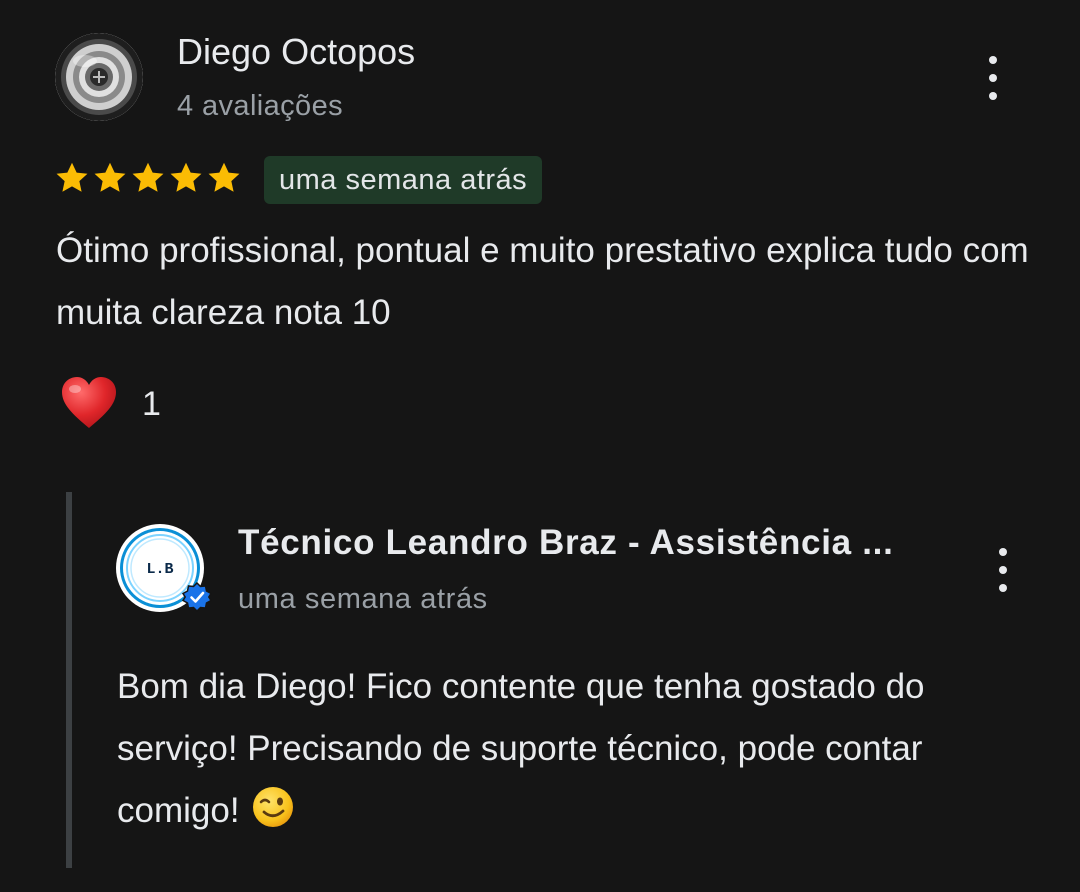  I want to click on reviewer-review-count: 4 avaliações, so click(260, 106).